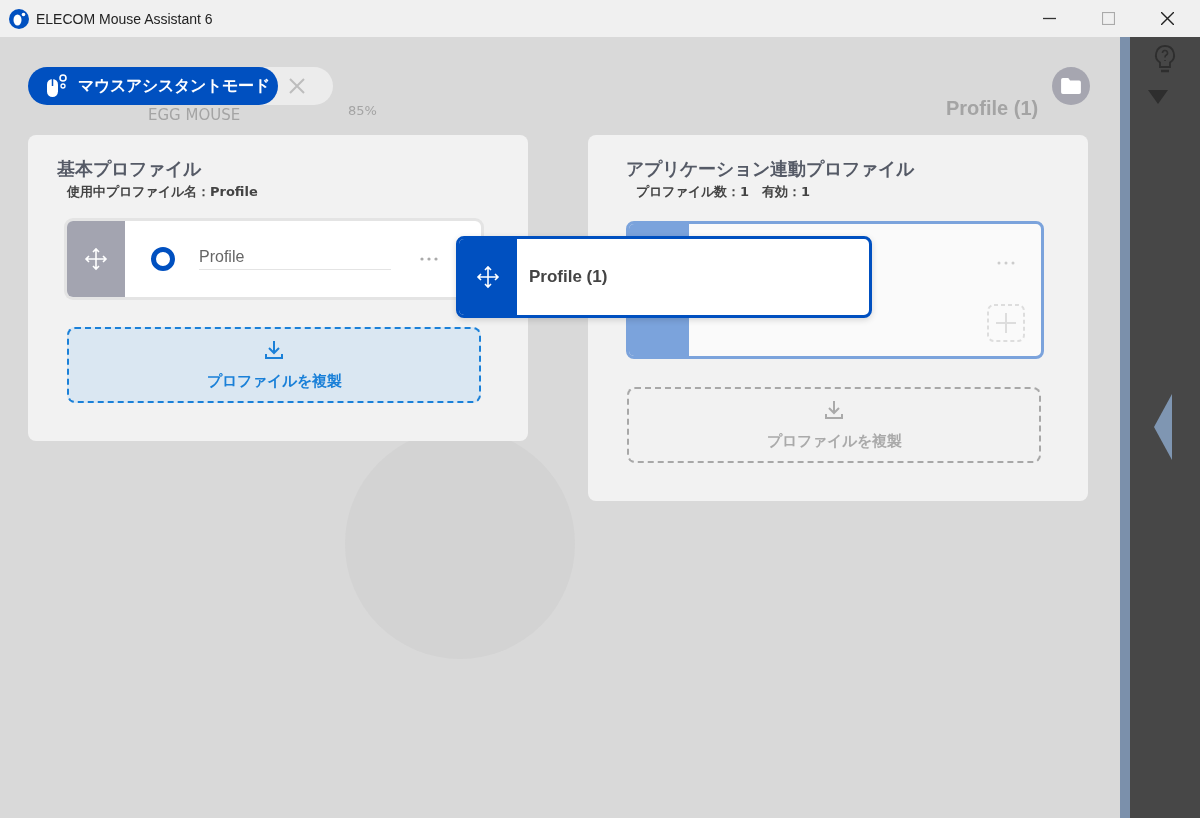  Describe the element at coordinates (568, 277) in the screenshot. I see `profile-name: Profile (1)` at that location.